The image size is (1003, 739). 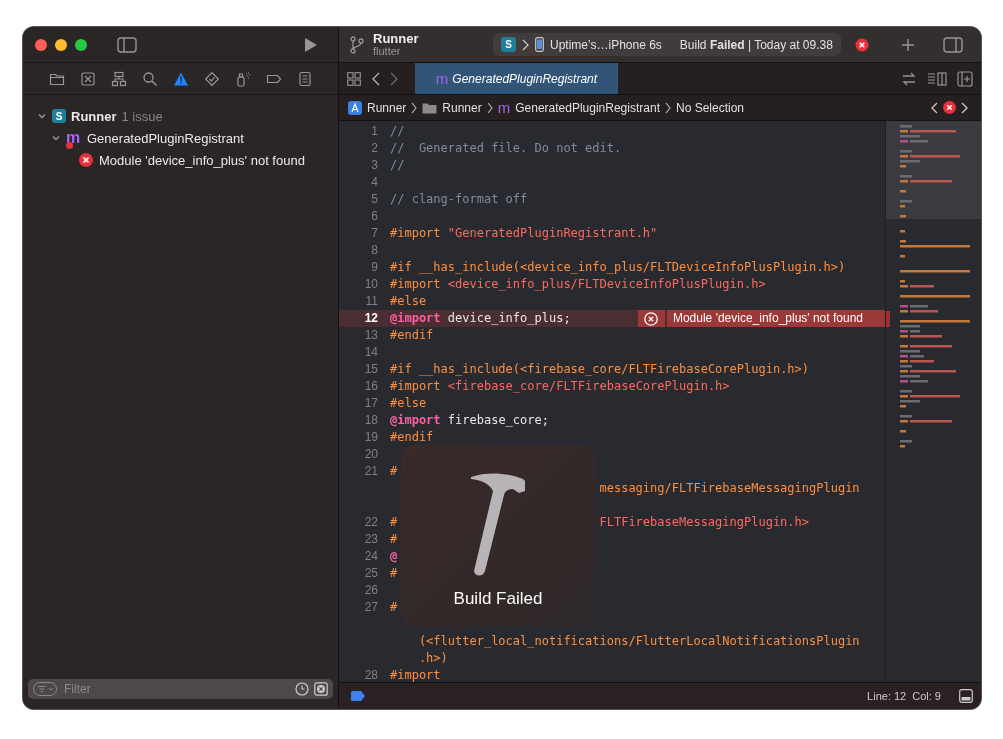 What do you see at coordinates (934, 107) in the screenshot?
I see `previous-issue-icon` at bounding box center [934, 107].